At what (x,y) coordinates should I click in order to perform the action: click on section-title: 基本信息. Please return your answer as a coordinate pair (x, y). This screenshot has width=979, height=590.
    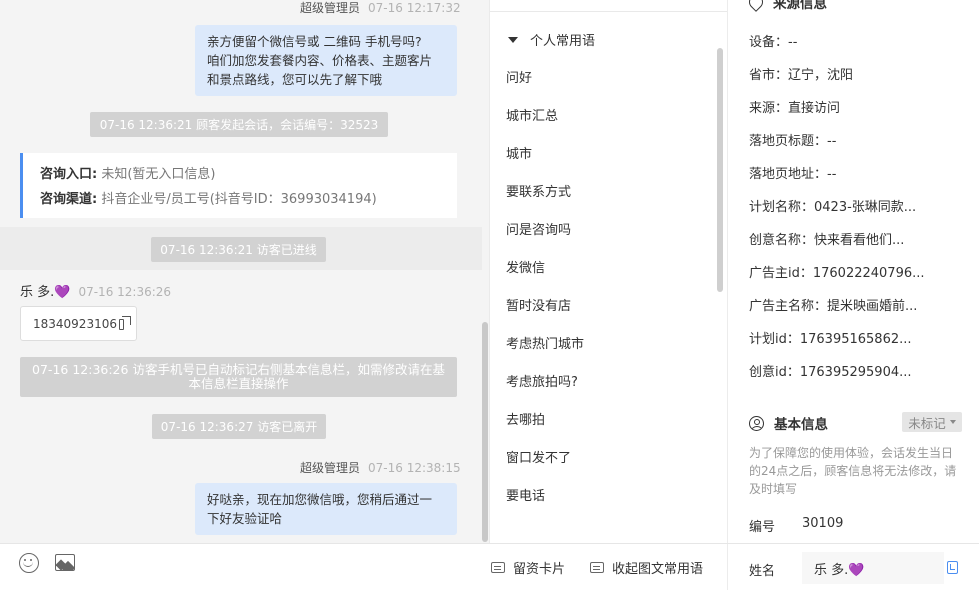
    Looking at the image, I should click on (801, 425).